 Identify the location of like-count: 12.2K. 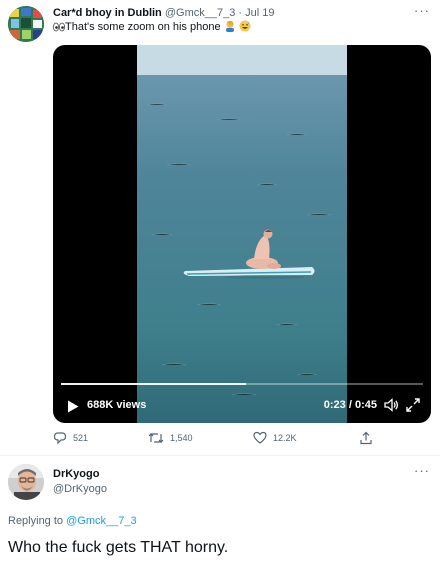
(285, 437).